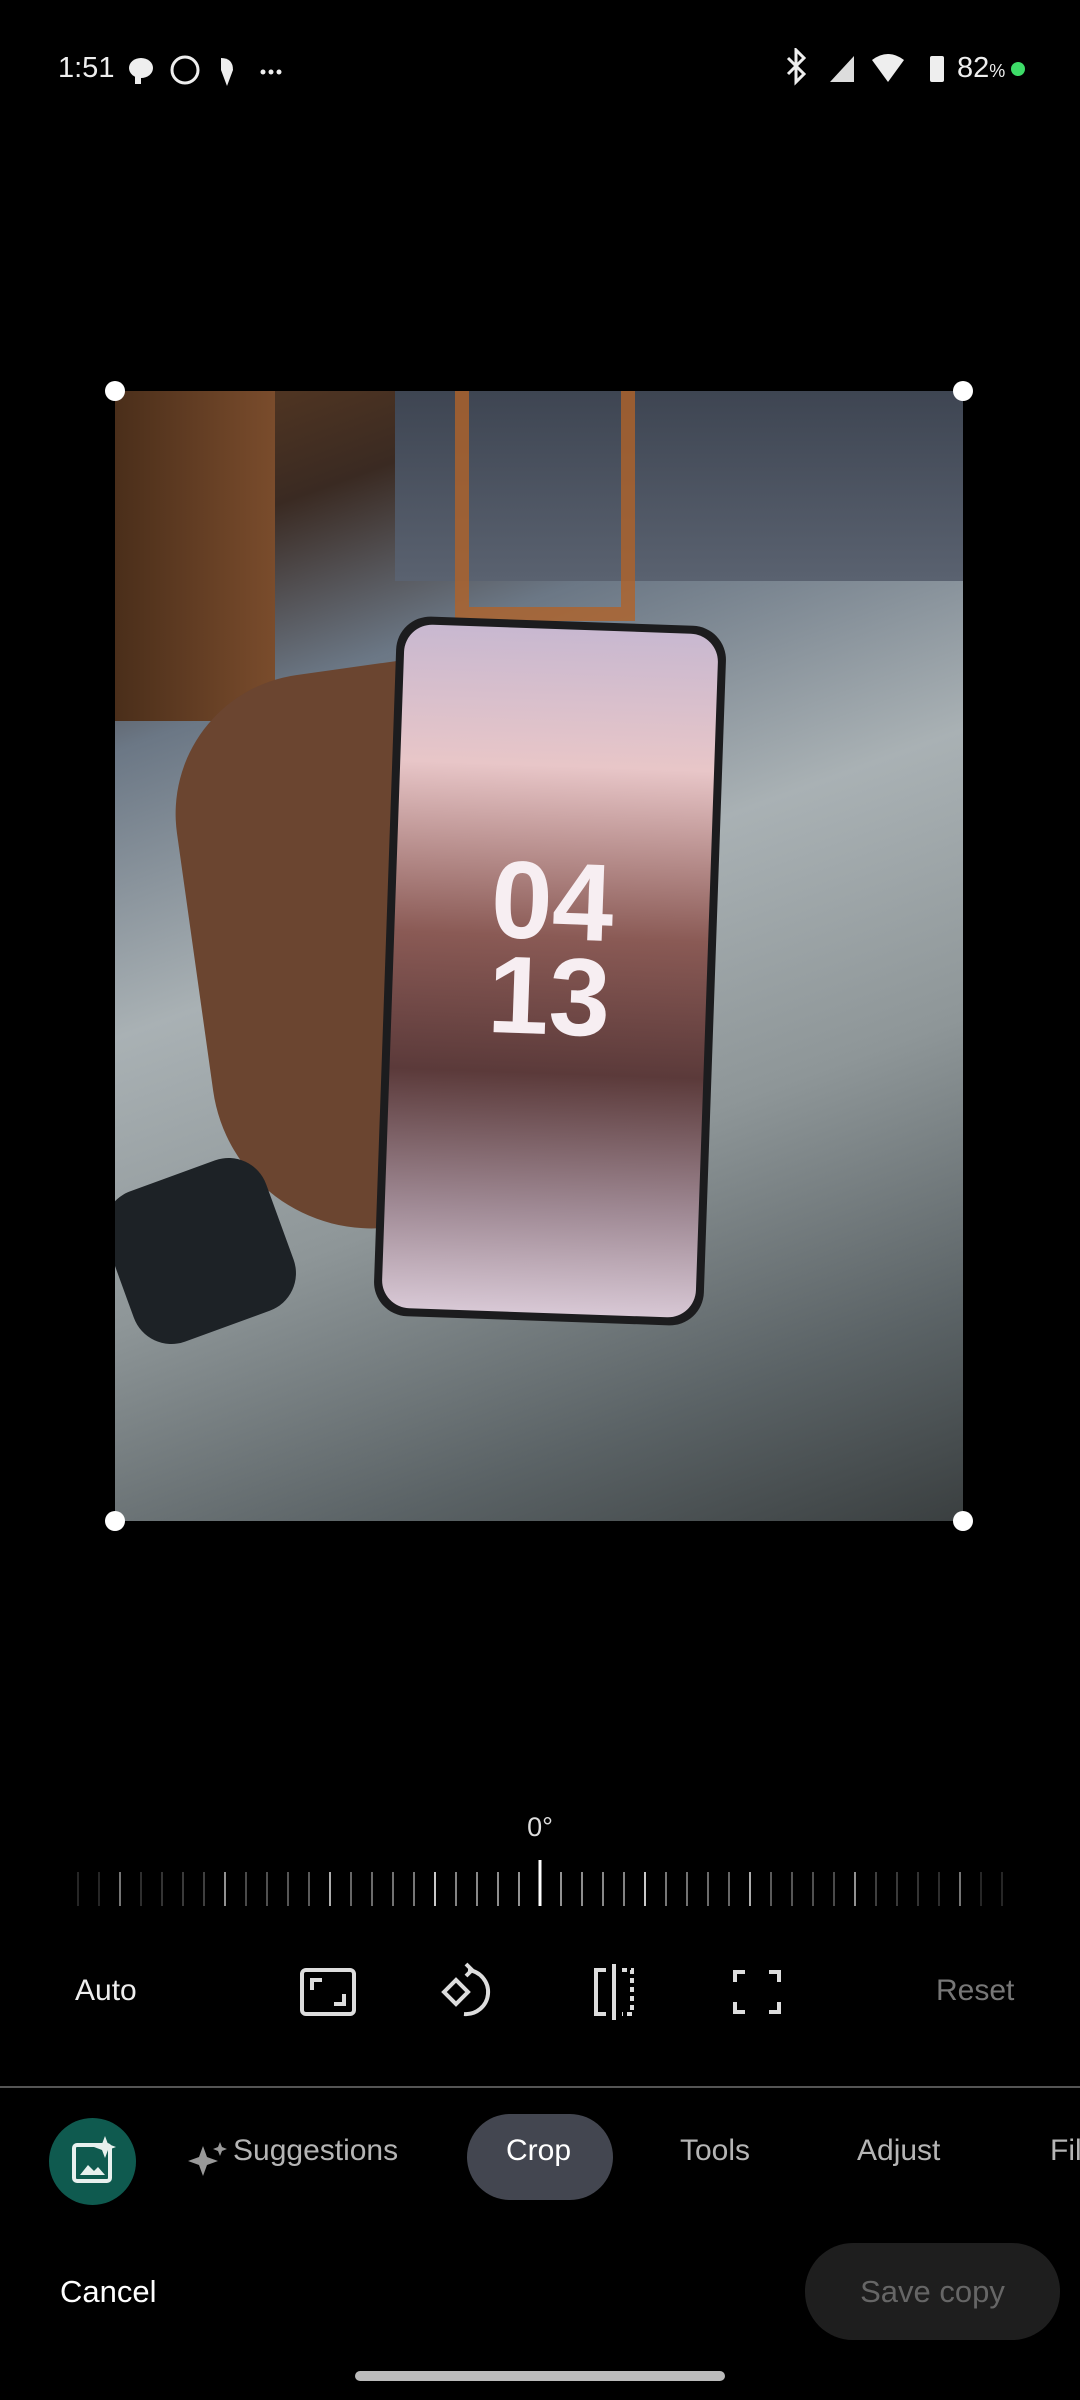 The image size is (1080, 2400). Describe the element at coordinates (842, 69) in the screenshot. I see `signal-icon` at that location.